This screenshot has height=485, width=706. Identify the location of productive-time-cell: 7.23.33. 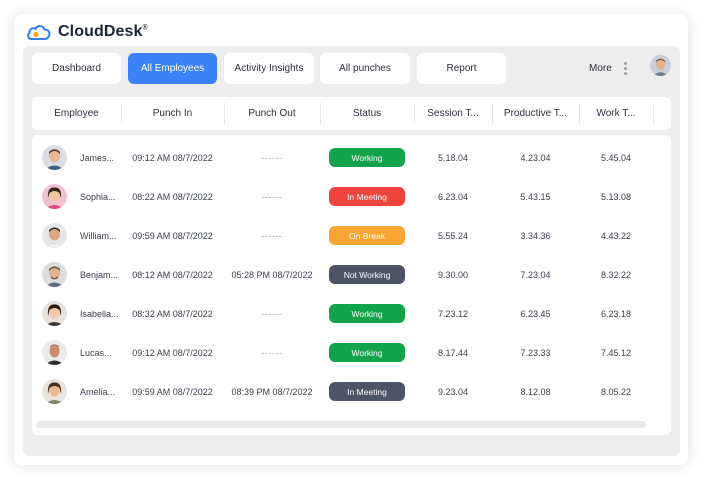
(535, 352).